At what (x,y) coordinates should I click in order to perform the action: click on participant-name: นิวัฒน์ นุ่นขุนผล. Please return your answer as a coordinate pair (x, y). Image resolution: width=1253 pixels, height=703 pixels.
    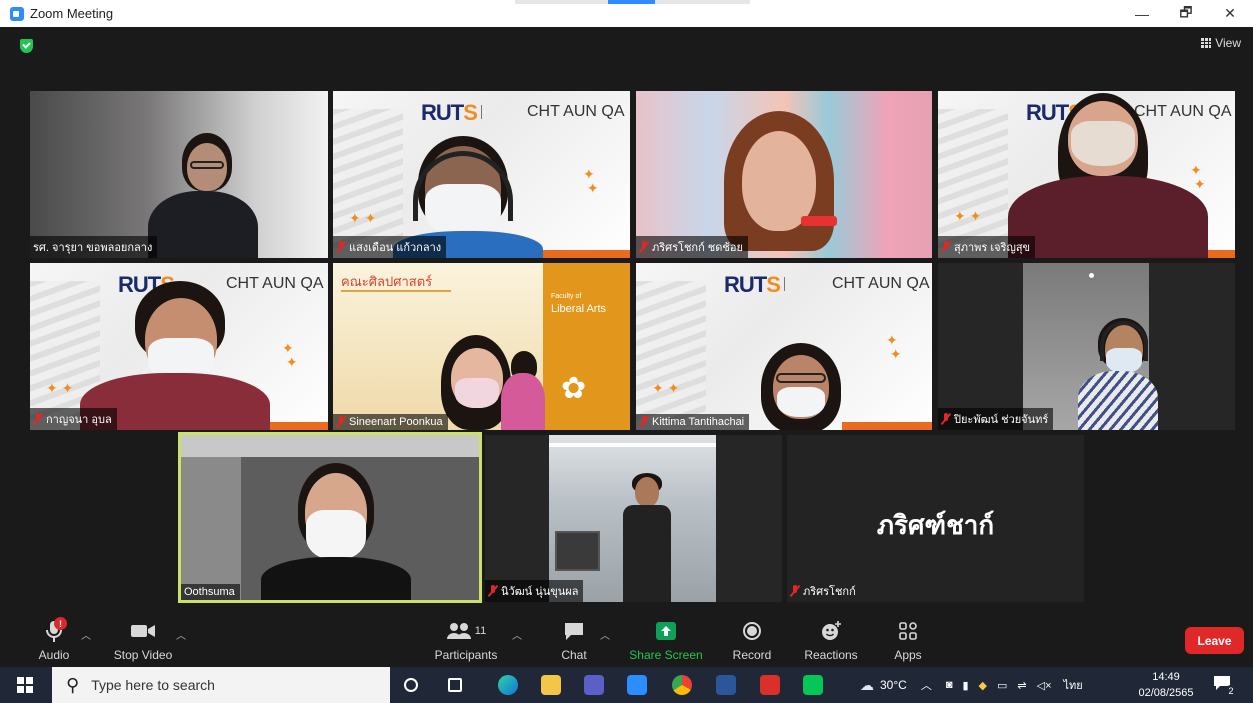
    Looking at the image, I should click on (534, 591).